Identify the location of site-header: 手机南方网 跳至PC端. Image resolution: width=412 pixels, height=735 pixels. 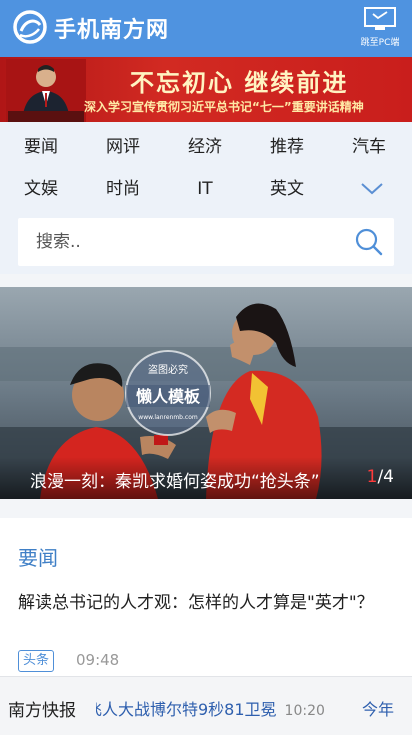
(206, 28).